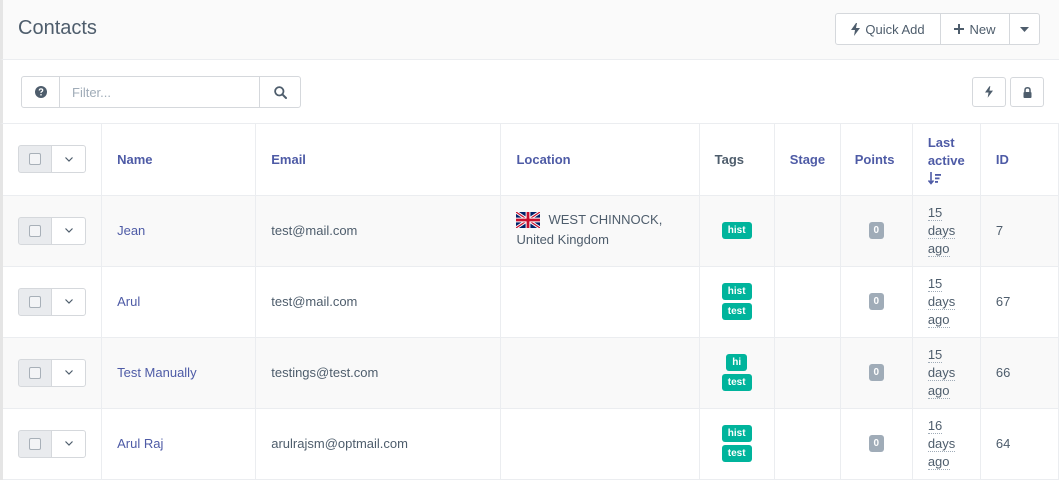 The image size is (1059, 480). I want to click on location-cell: WEST CHINNOCK, United Kingdom, so click(600, 231).